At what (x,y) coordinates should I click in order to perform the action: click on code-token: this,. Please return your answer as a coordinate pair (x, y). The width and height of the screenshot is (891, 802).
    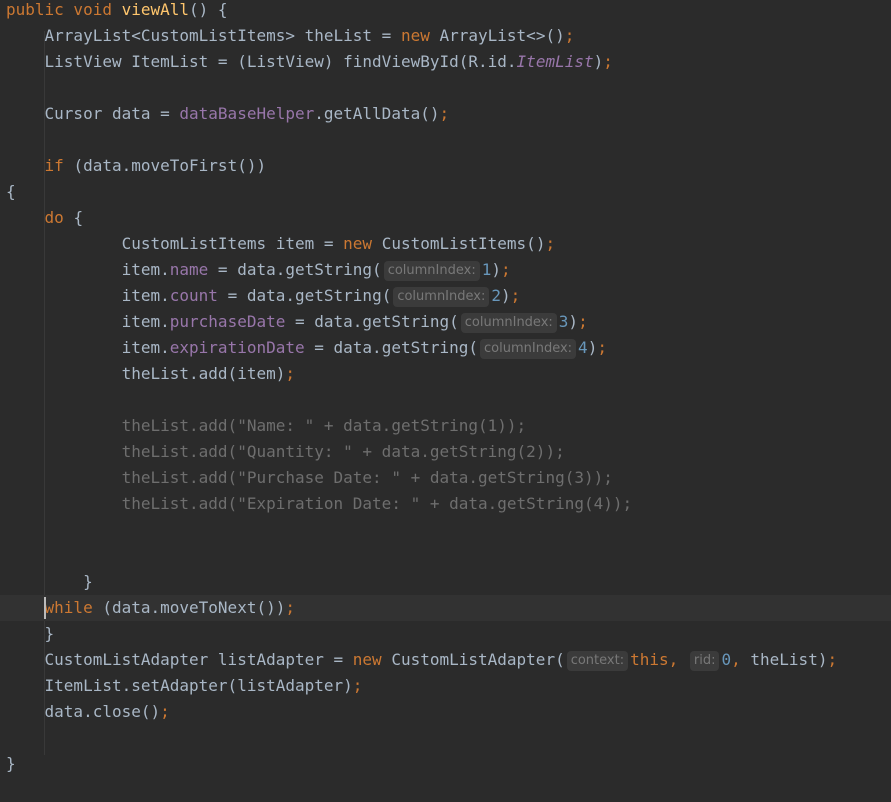
    Looking at the image, I should click on (659, 659).